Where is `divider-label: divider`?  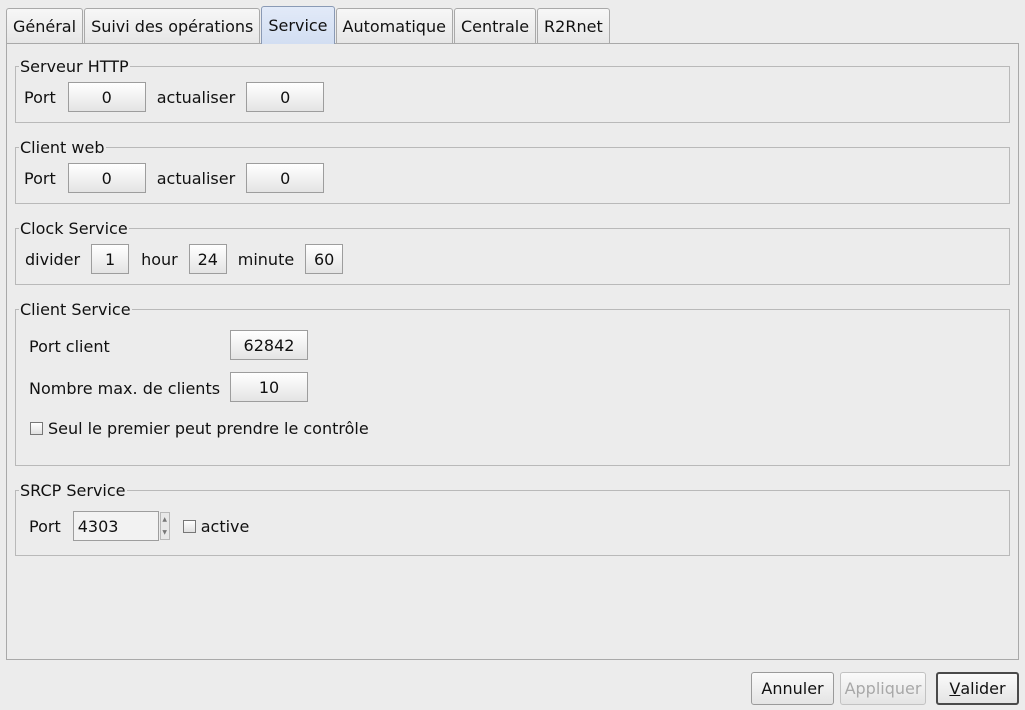
divider-label: divider is located at coordinates (53, 259).